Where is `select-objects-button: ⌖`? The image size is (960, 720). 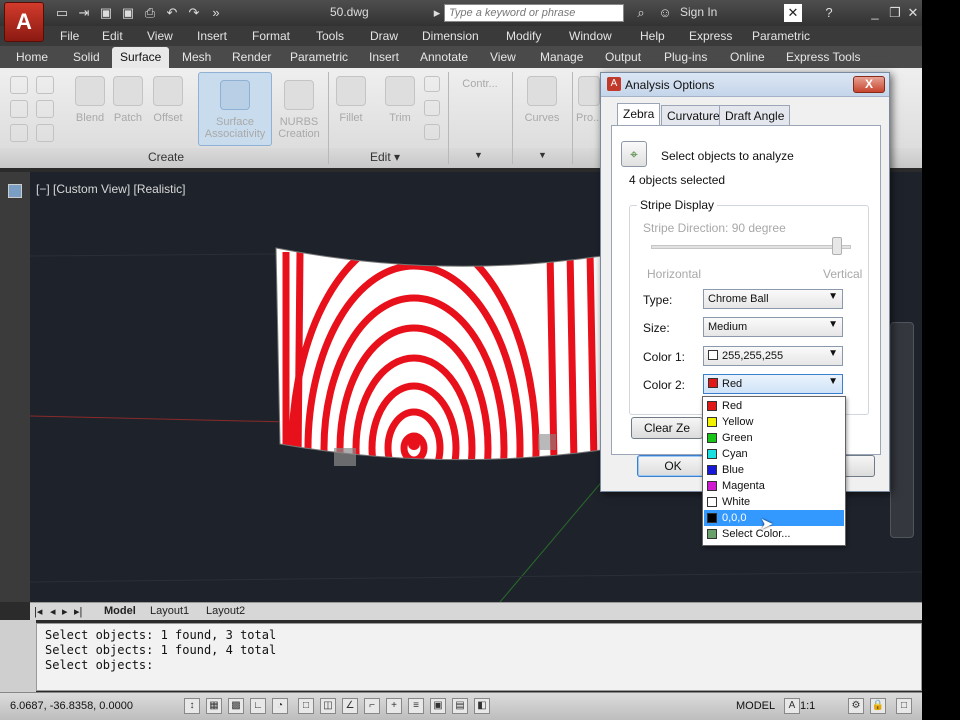
select-objects-button: ⌖ is located at coordinates (634, 154).